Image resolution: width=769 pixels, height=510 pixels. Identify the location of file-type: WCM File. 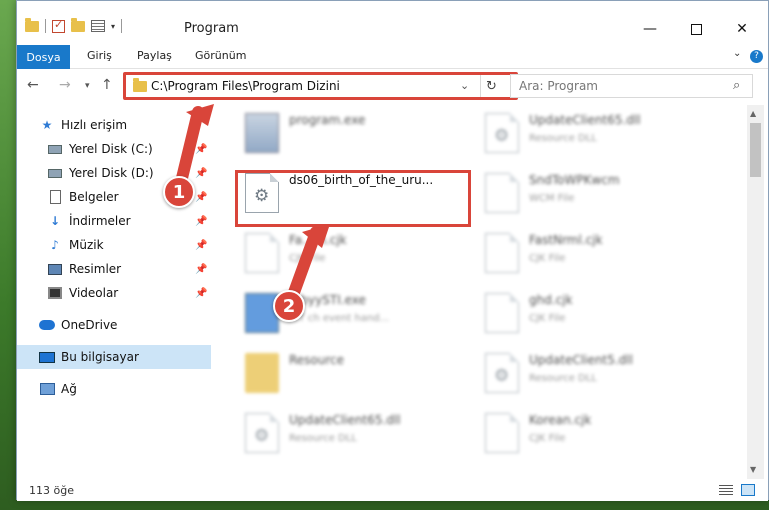
(552, 198).